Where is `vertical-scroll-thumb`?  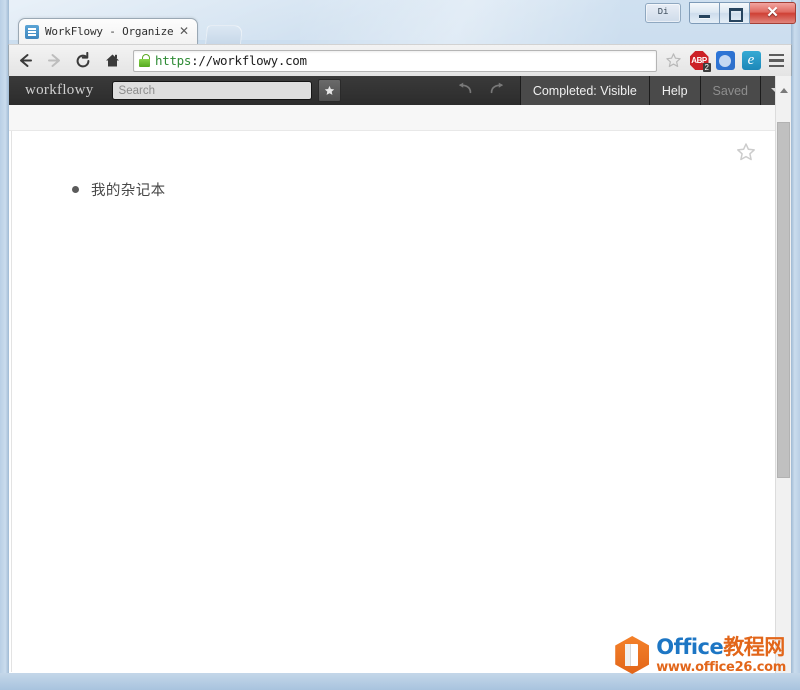
vertical-scroll-thumb is located at coordinates (783, 300).